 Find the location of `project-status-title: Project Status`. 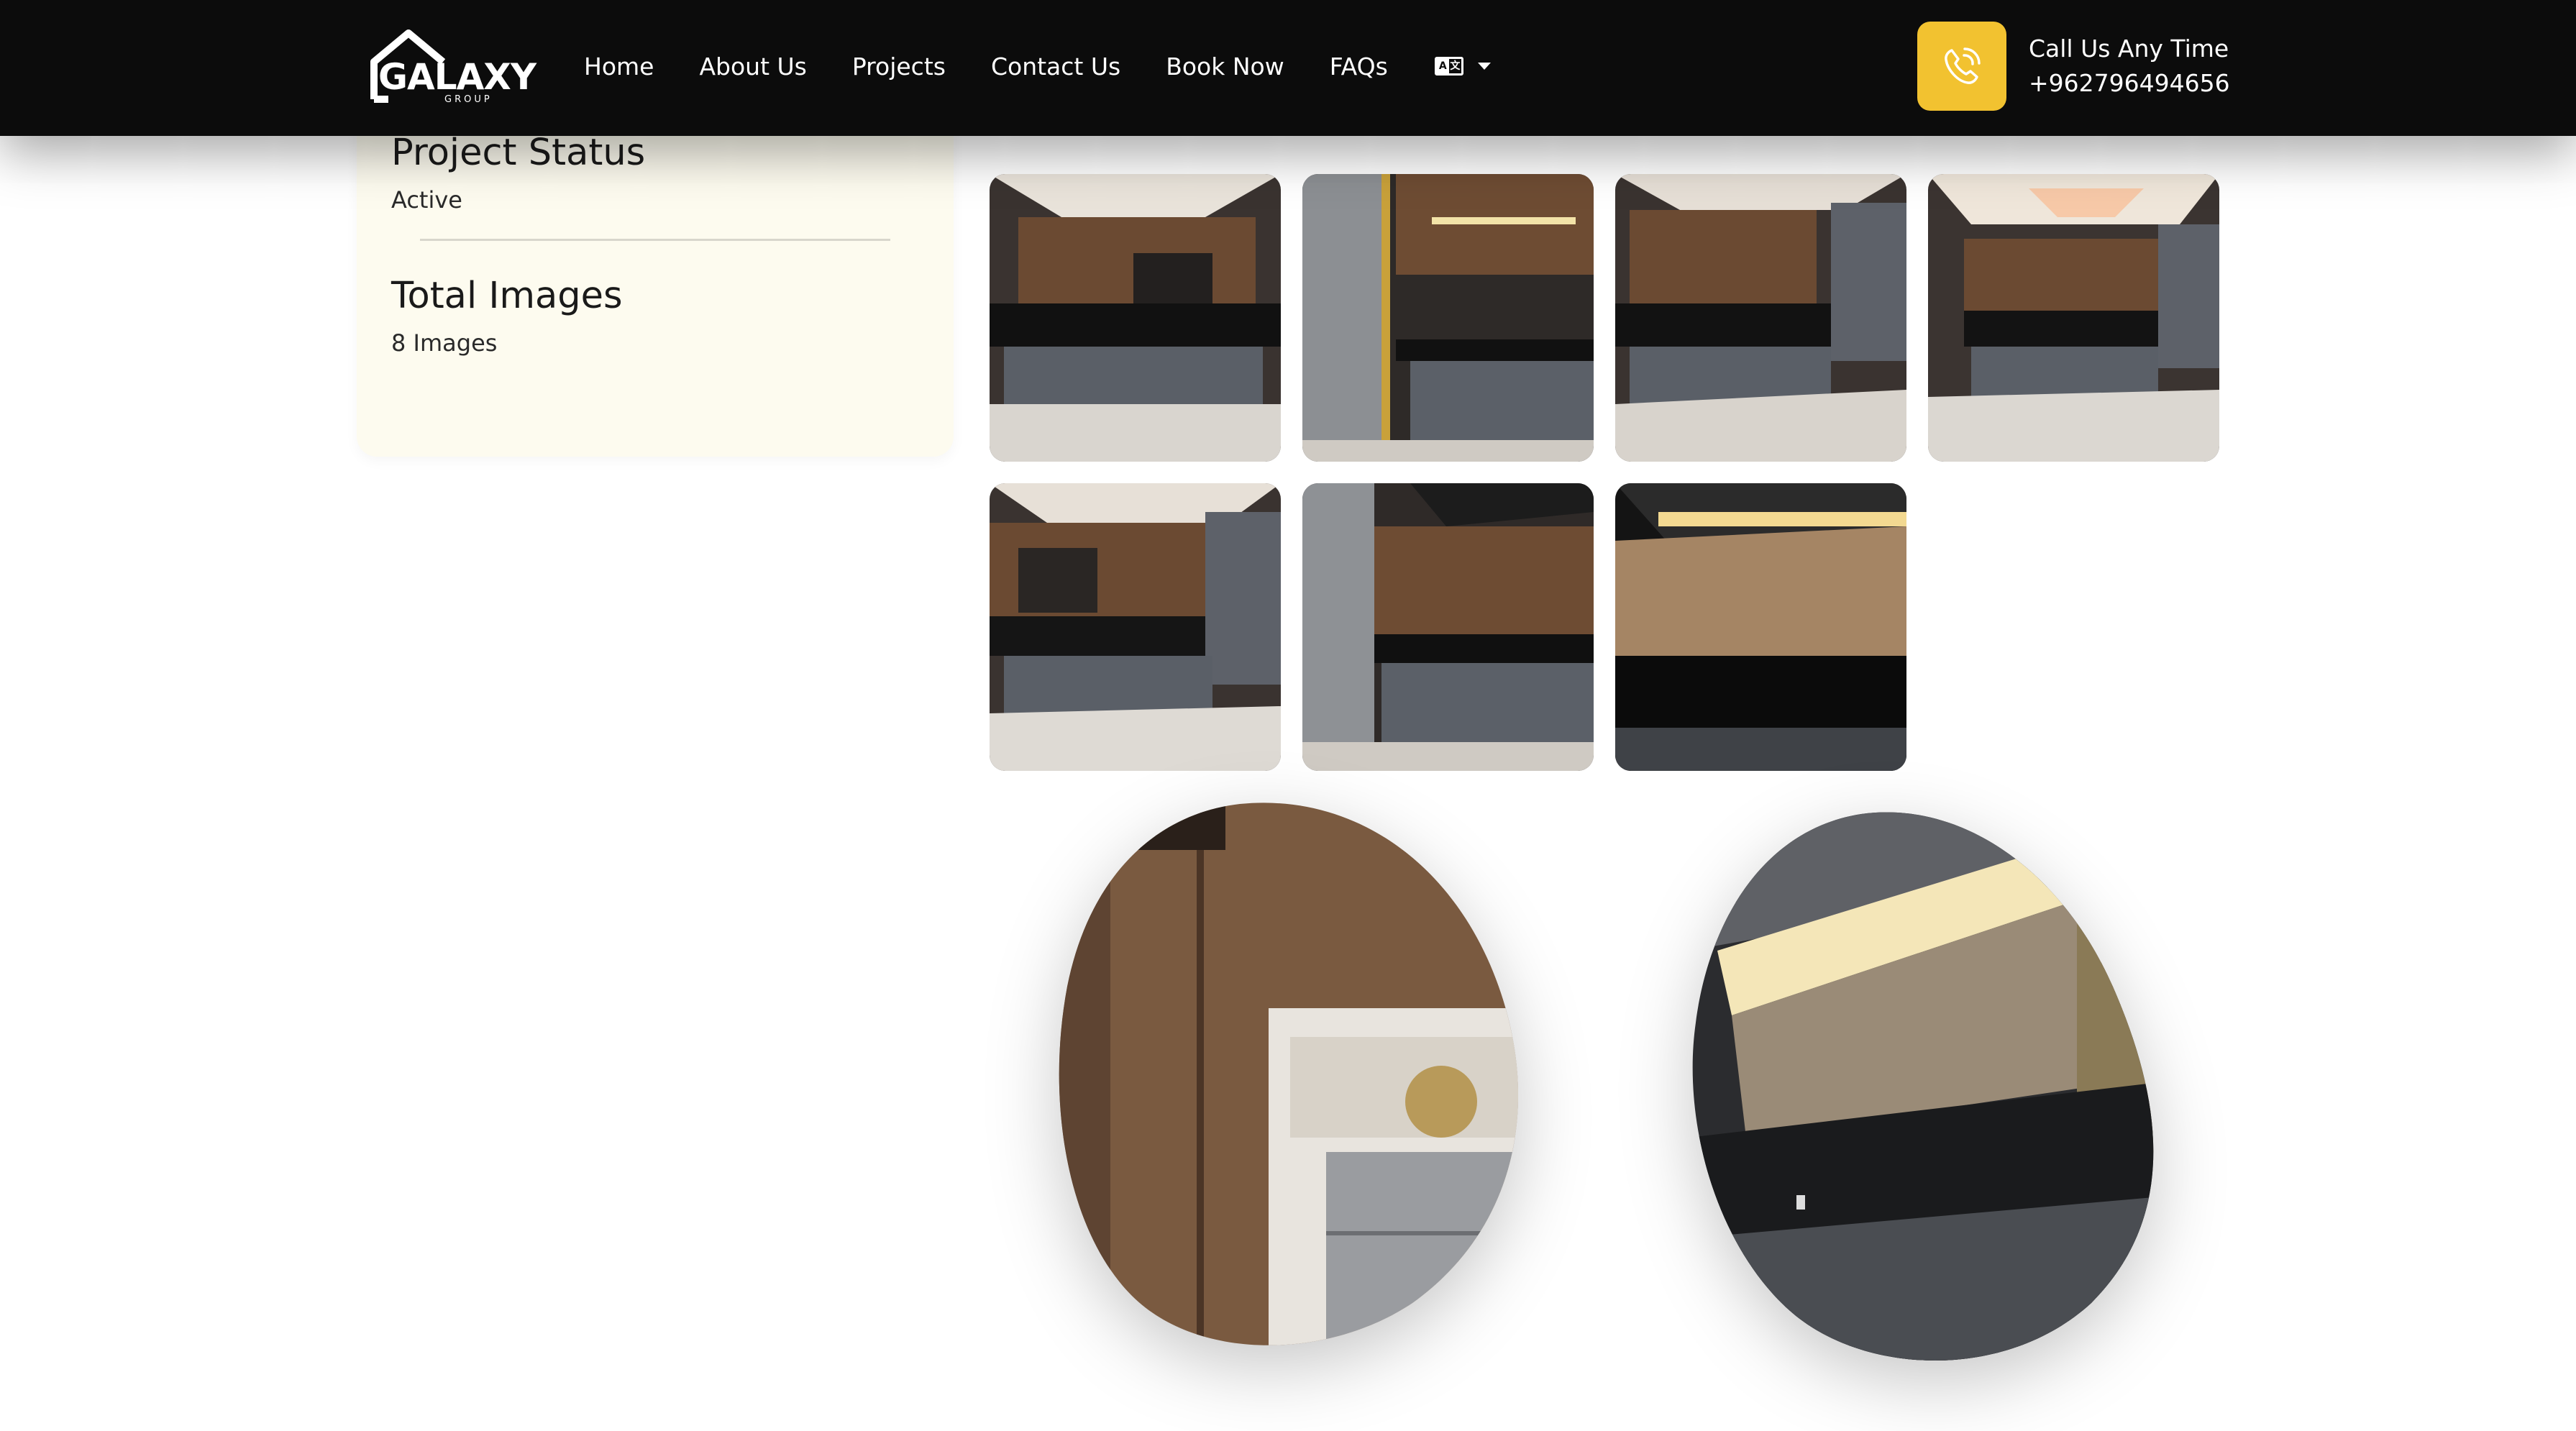

project-status-title: Project Status is located at coordinates (518, 153).